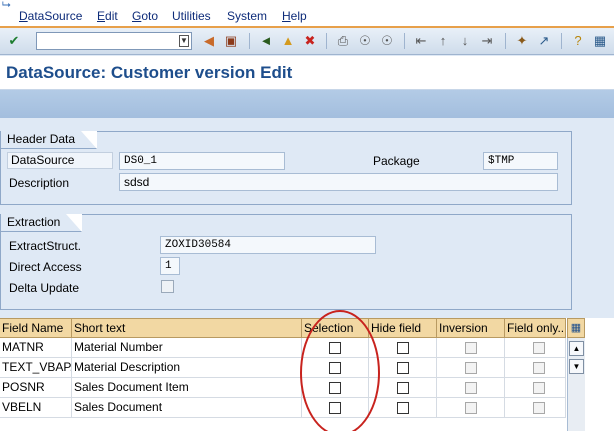  Describe the element at coordinates (247, 16) in the screenshot. I see `menu-system: System` at that location.